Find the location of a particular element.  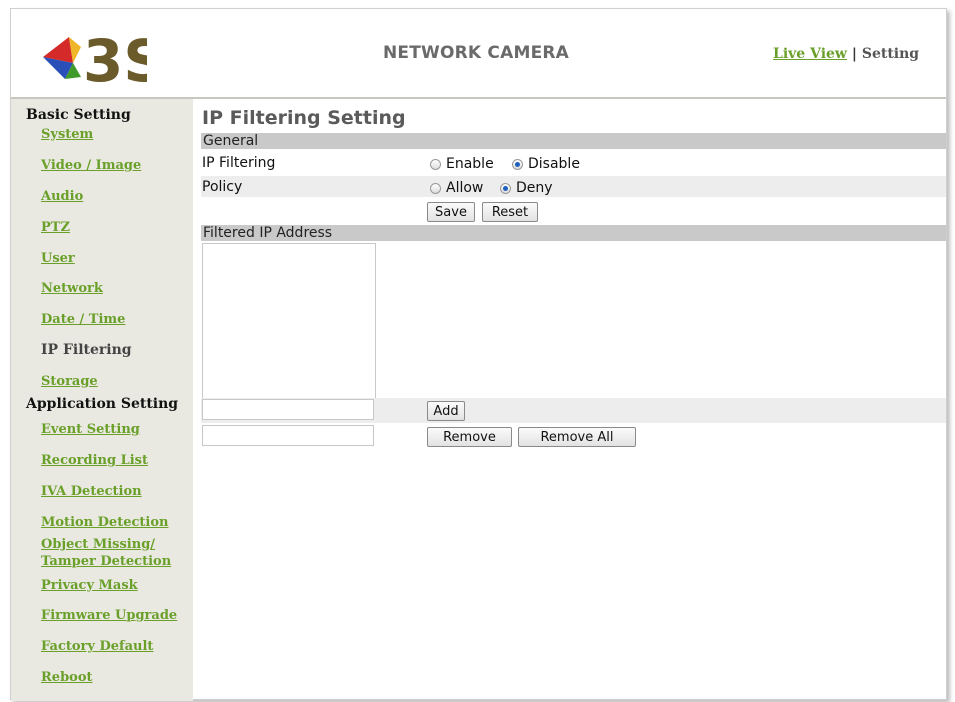

brand-logo: 3S is located at coordinates (101, 56).